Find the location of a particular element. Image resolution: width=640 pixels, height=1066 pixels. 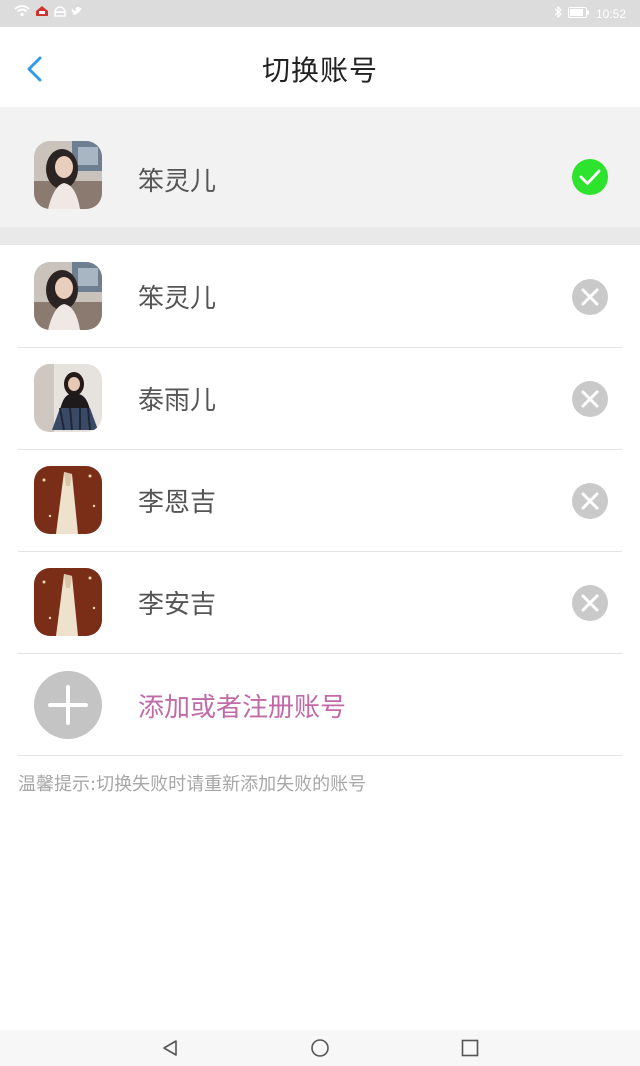

account-row: 笨灵儿 is located at coordinates (320, 297).